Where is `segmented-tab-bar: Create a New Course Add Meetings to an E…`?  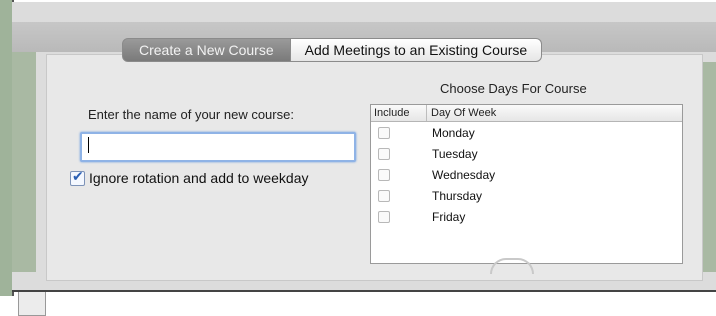 segmented-tab-bar: Create a New Course Add Meetings to an E… is located at coordinates (332, 50).